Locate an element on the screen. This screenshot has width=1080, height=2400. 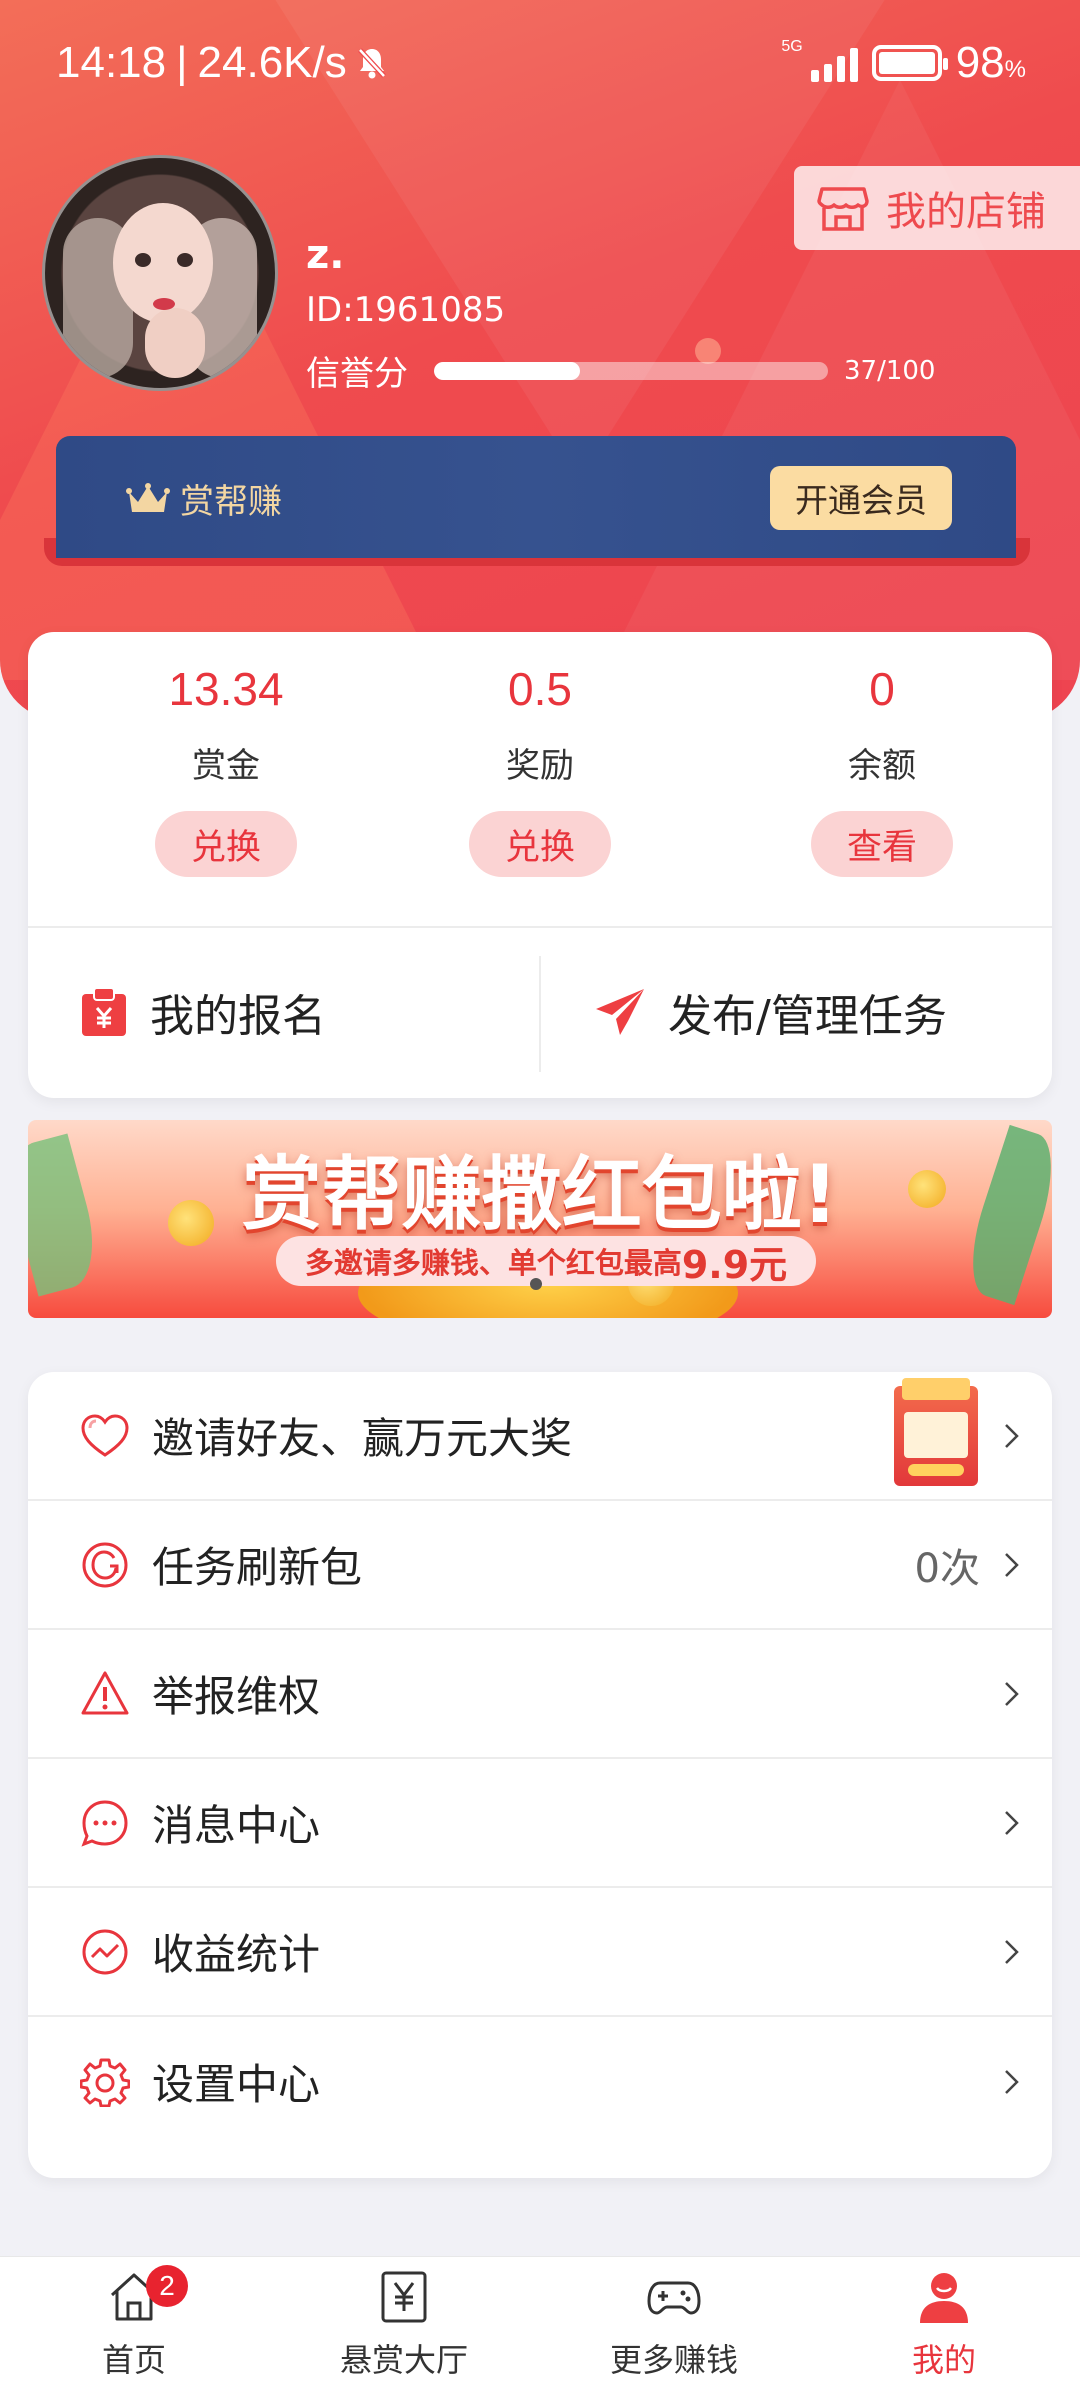
stat-label: 奖励 is located at coordinates (540, 766).